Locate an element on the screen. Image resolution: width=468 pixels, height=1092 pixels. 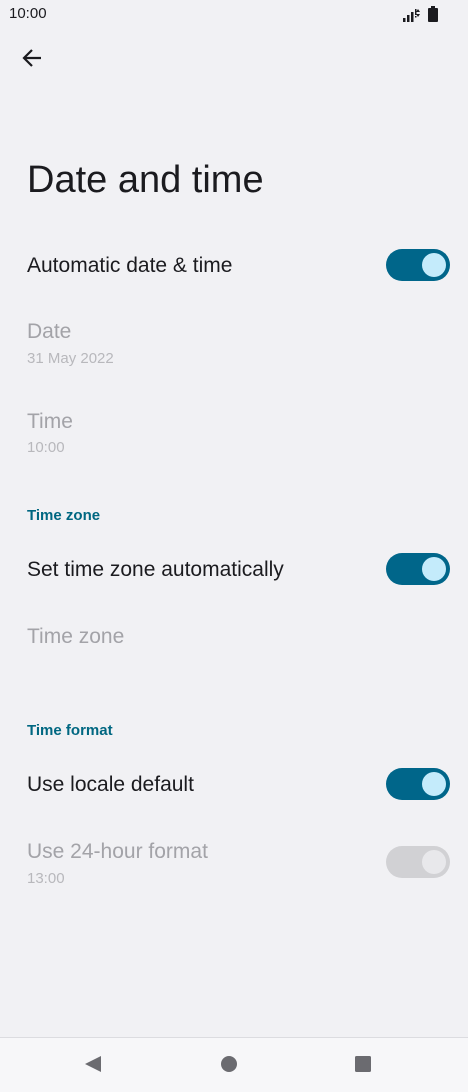
set-time-zone-automatically-label: Set time zone automatically is located at coordinates (155, 569).